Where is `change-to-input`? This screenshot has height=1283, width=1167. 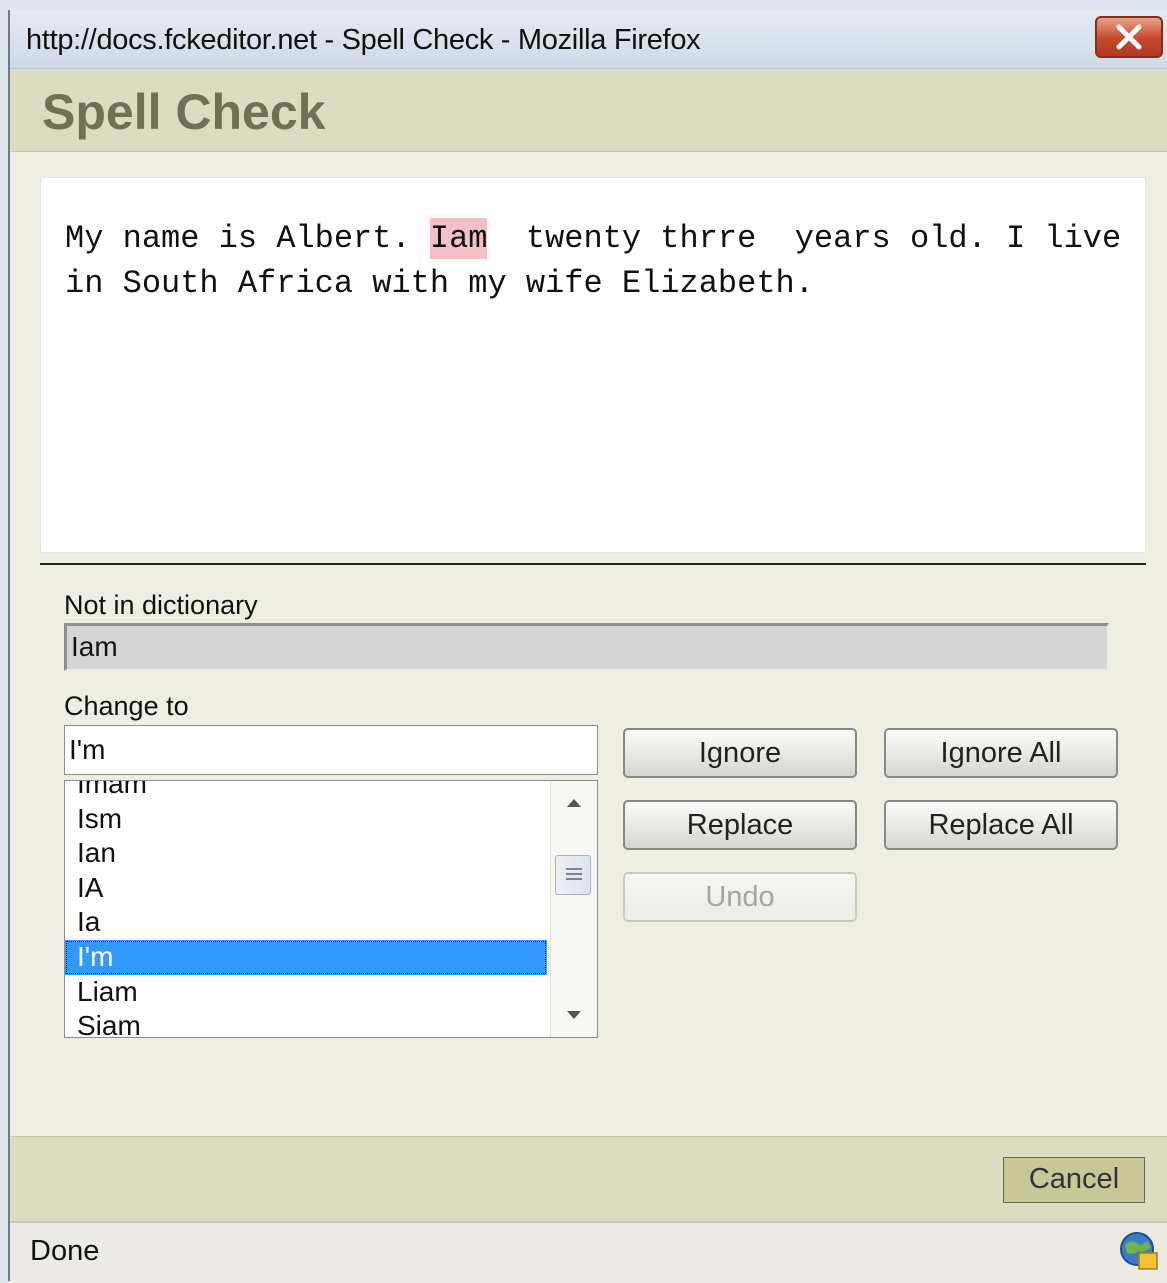 change-to-input is located at coordinates (331, 750).